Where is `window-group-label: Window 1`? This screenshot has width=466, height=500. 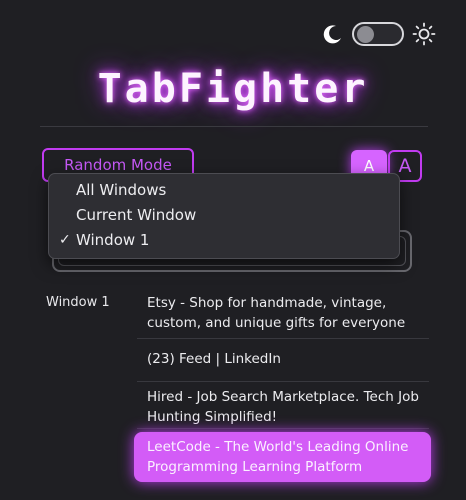 window-group-label: Window 1 is located at coordinates (78, 302).